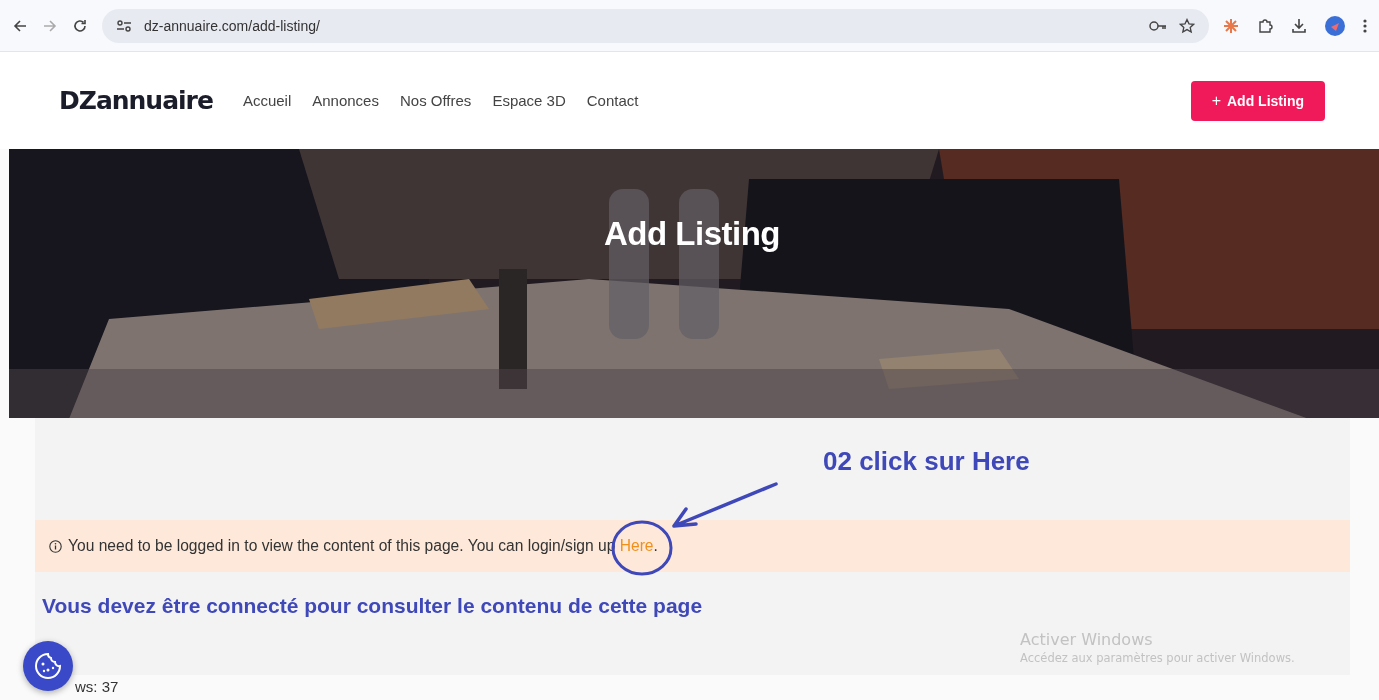 This screenshot has width=1379, height=700. I want to click on nav-link: Espace 3D, so click(529, 100).